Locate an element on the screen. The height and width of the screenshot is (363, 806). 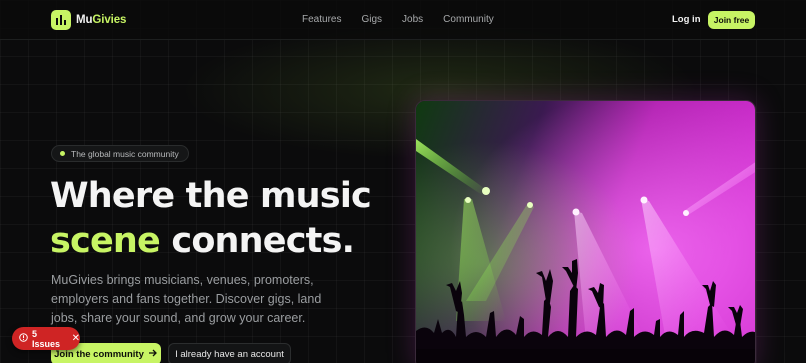
hero-headline: Where the music scene connects. is located at coordinates (230, 219).